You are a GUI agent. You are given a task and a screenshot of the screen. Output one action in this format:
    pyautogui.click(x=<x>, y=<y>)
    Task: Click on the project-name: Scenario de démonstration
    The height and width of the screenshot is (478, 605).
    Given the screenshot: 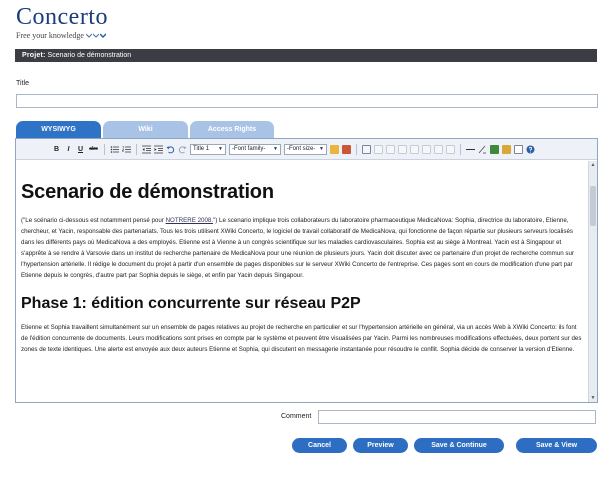 What is the action you would take?
    pyautogui.click(x=89, y=55)
    